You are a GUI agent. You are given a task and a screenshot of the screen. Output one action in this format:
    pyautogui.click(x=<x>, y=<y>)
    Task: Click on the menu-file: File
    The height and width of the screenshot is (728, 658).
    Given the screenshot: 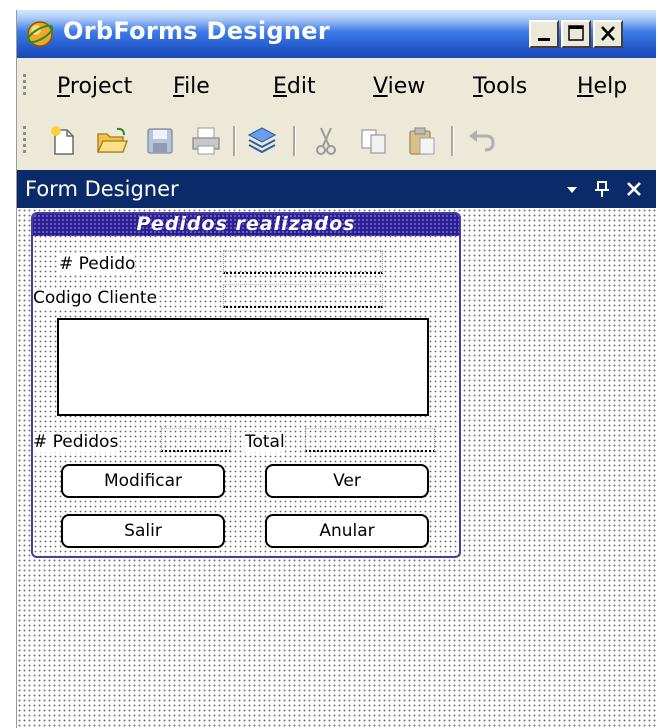 What is the action you would take?
    pyautogui.click(x=191, y=86)
    